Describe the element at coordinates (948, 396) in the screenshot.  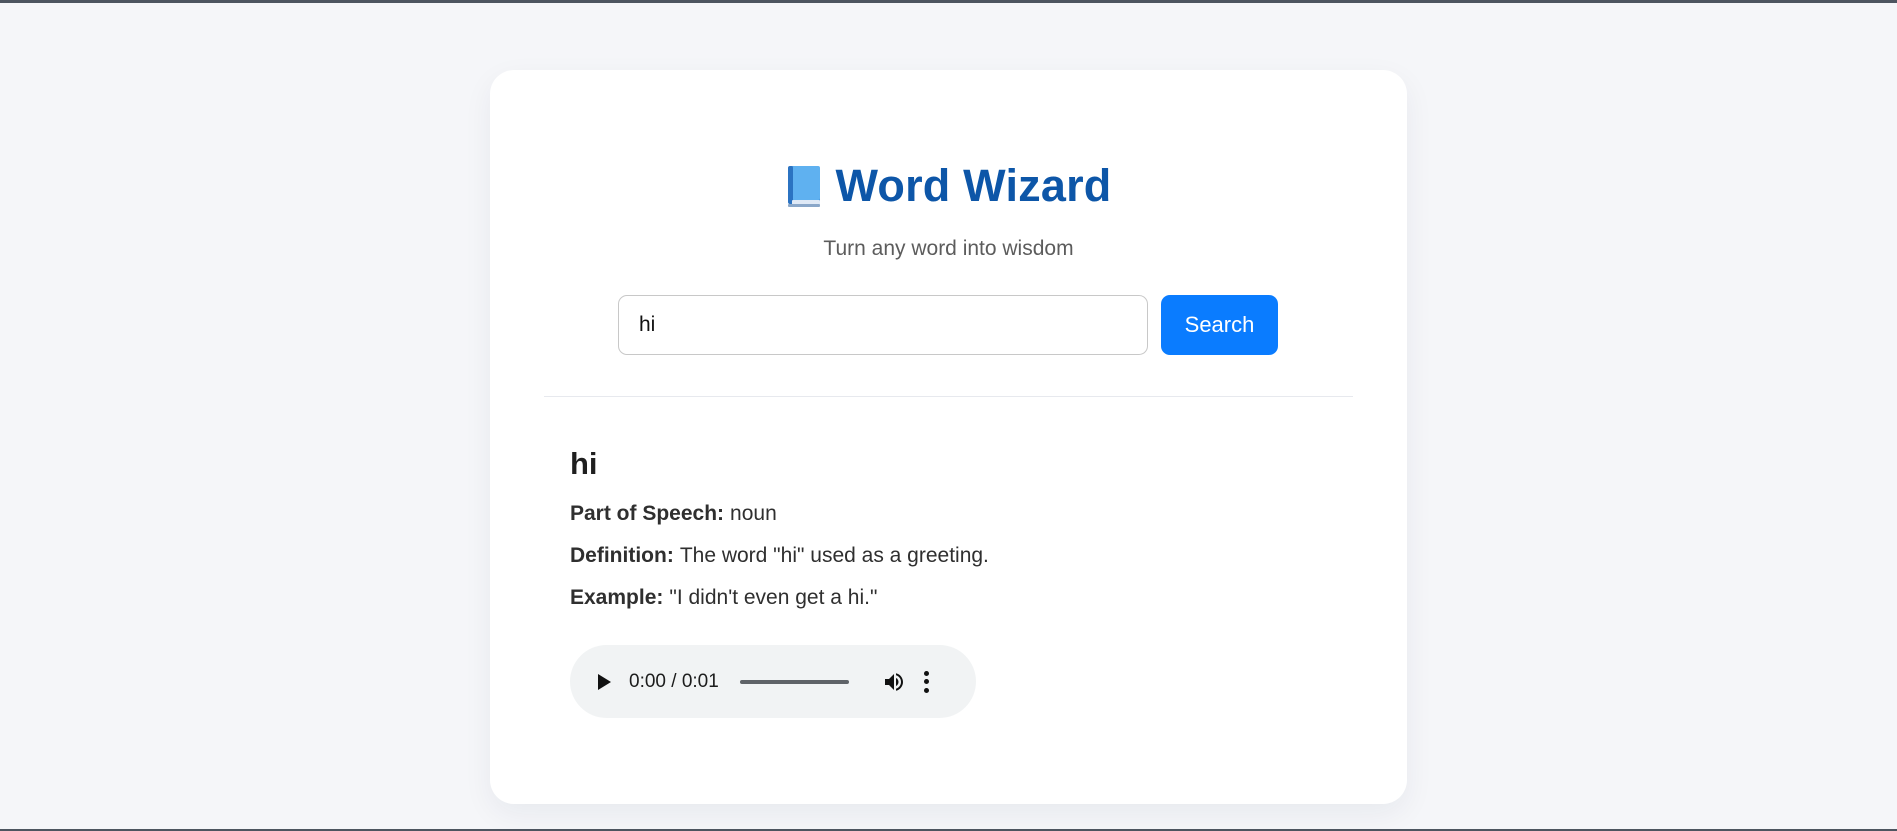
I see `divider` at that location.